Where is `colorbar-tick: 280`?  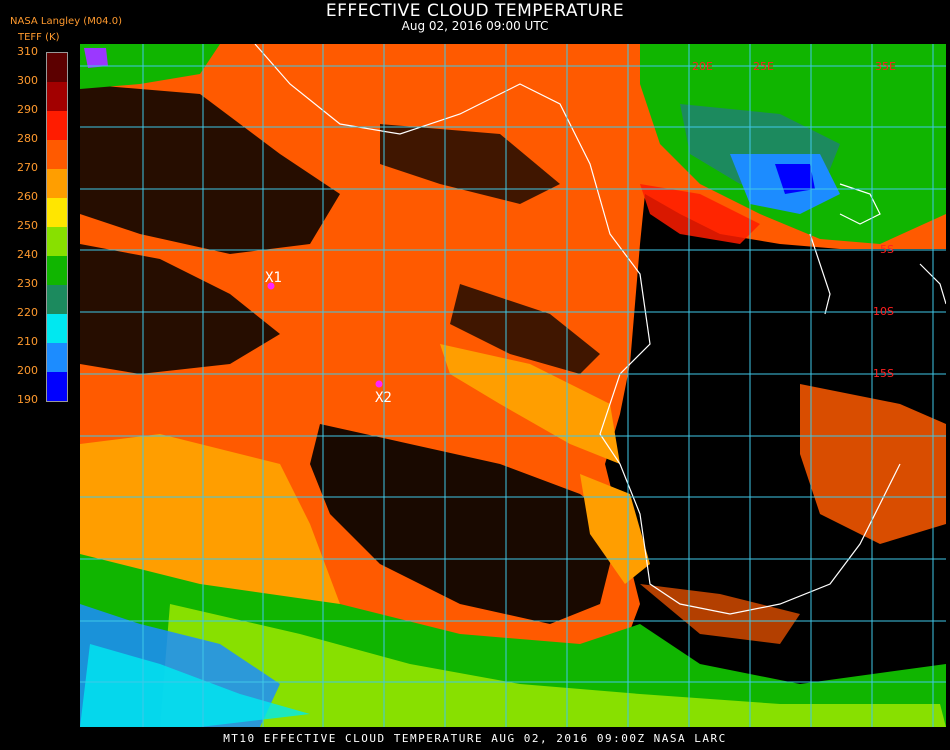 colorbar-tick: 280 is located at coordinates (27, 138).